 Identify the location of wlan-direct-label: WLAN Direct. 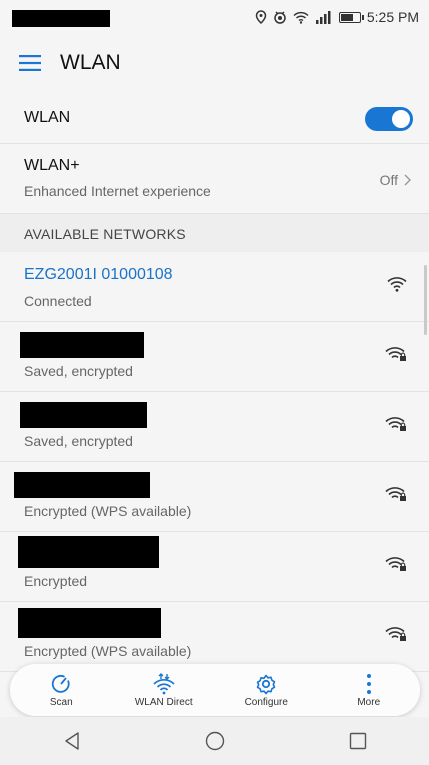
(163, 702).